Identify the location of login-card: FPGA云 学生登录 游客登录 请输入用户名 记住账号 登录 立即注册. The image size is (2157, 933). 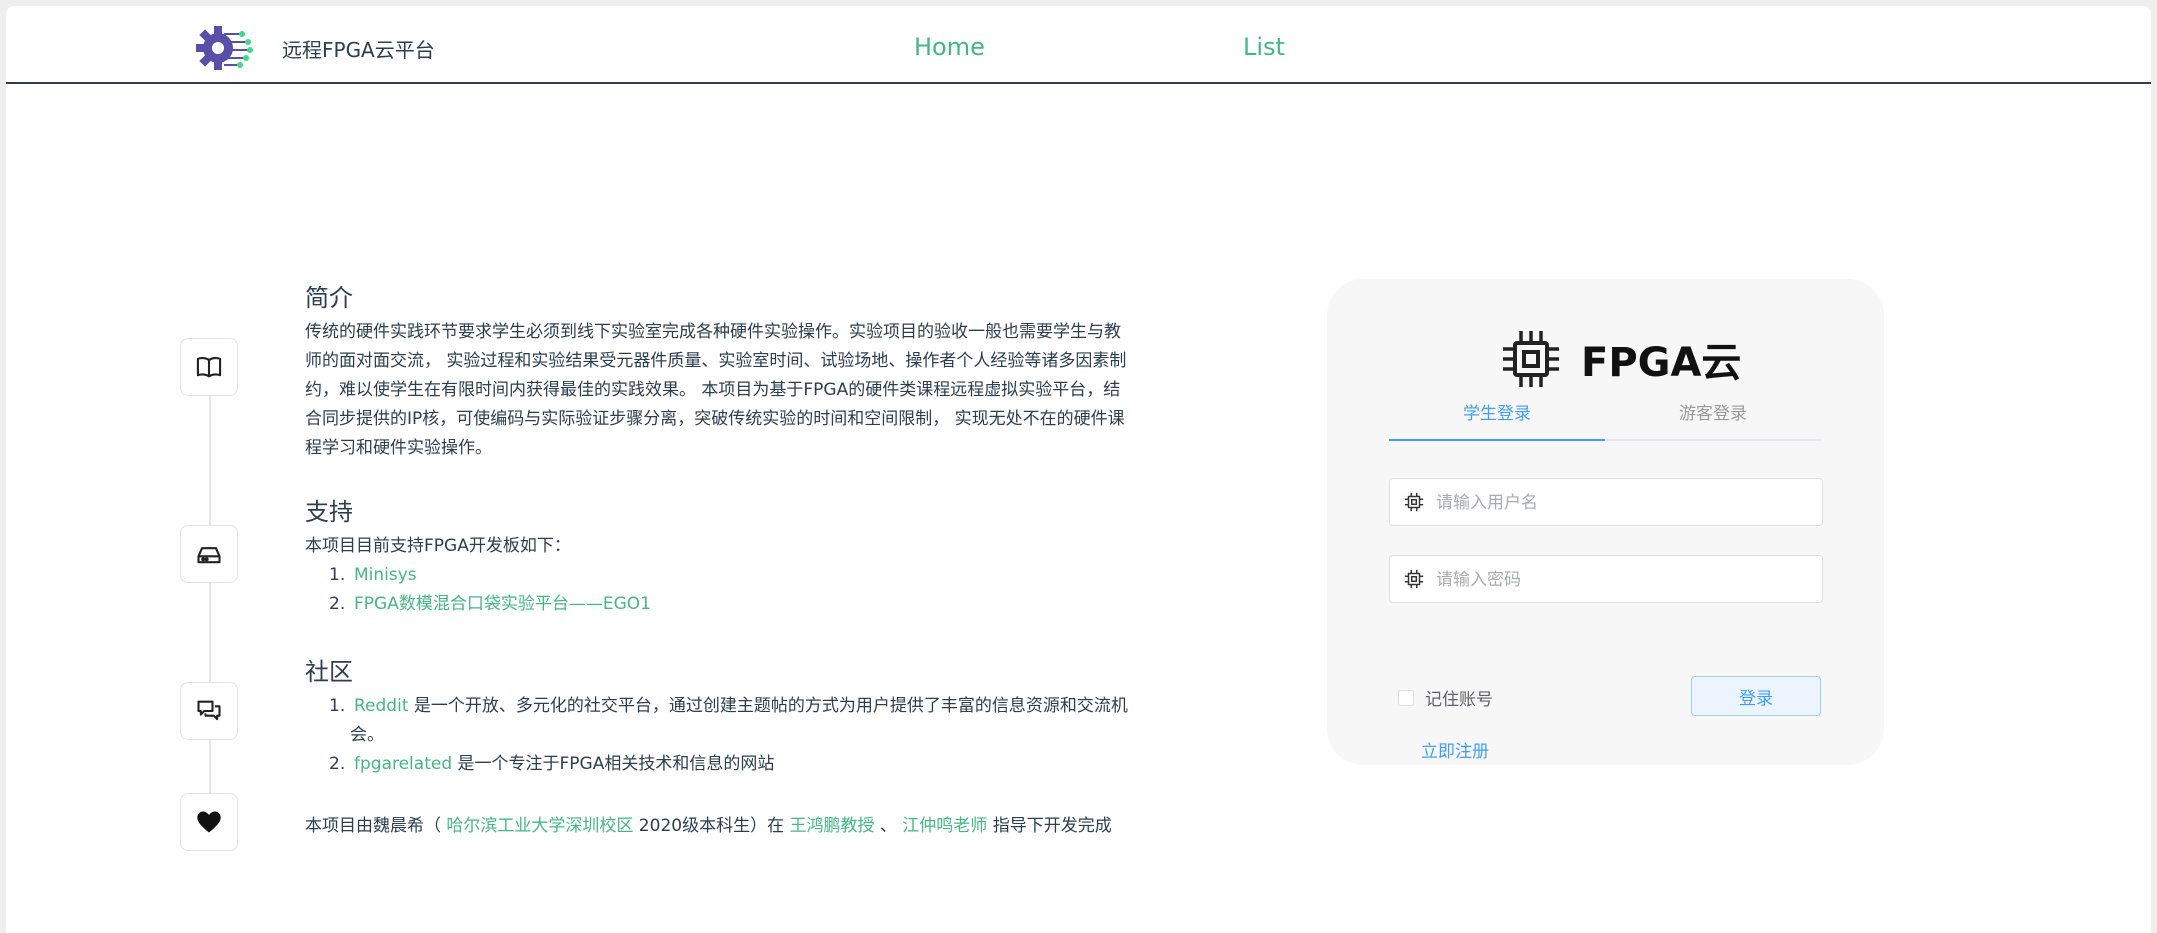
(1605, 522).